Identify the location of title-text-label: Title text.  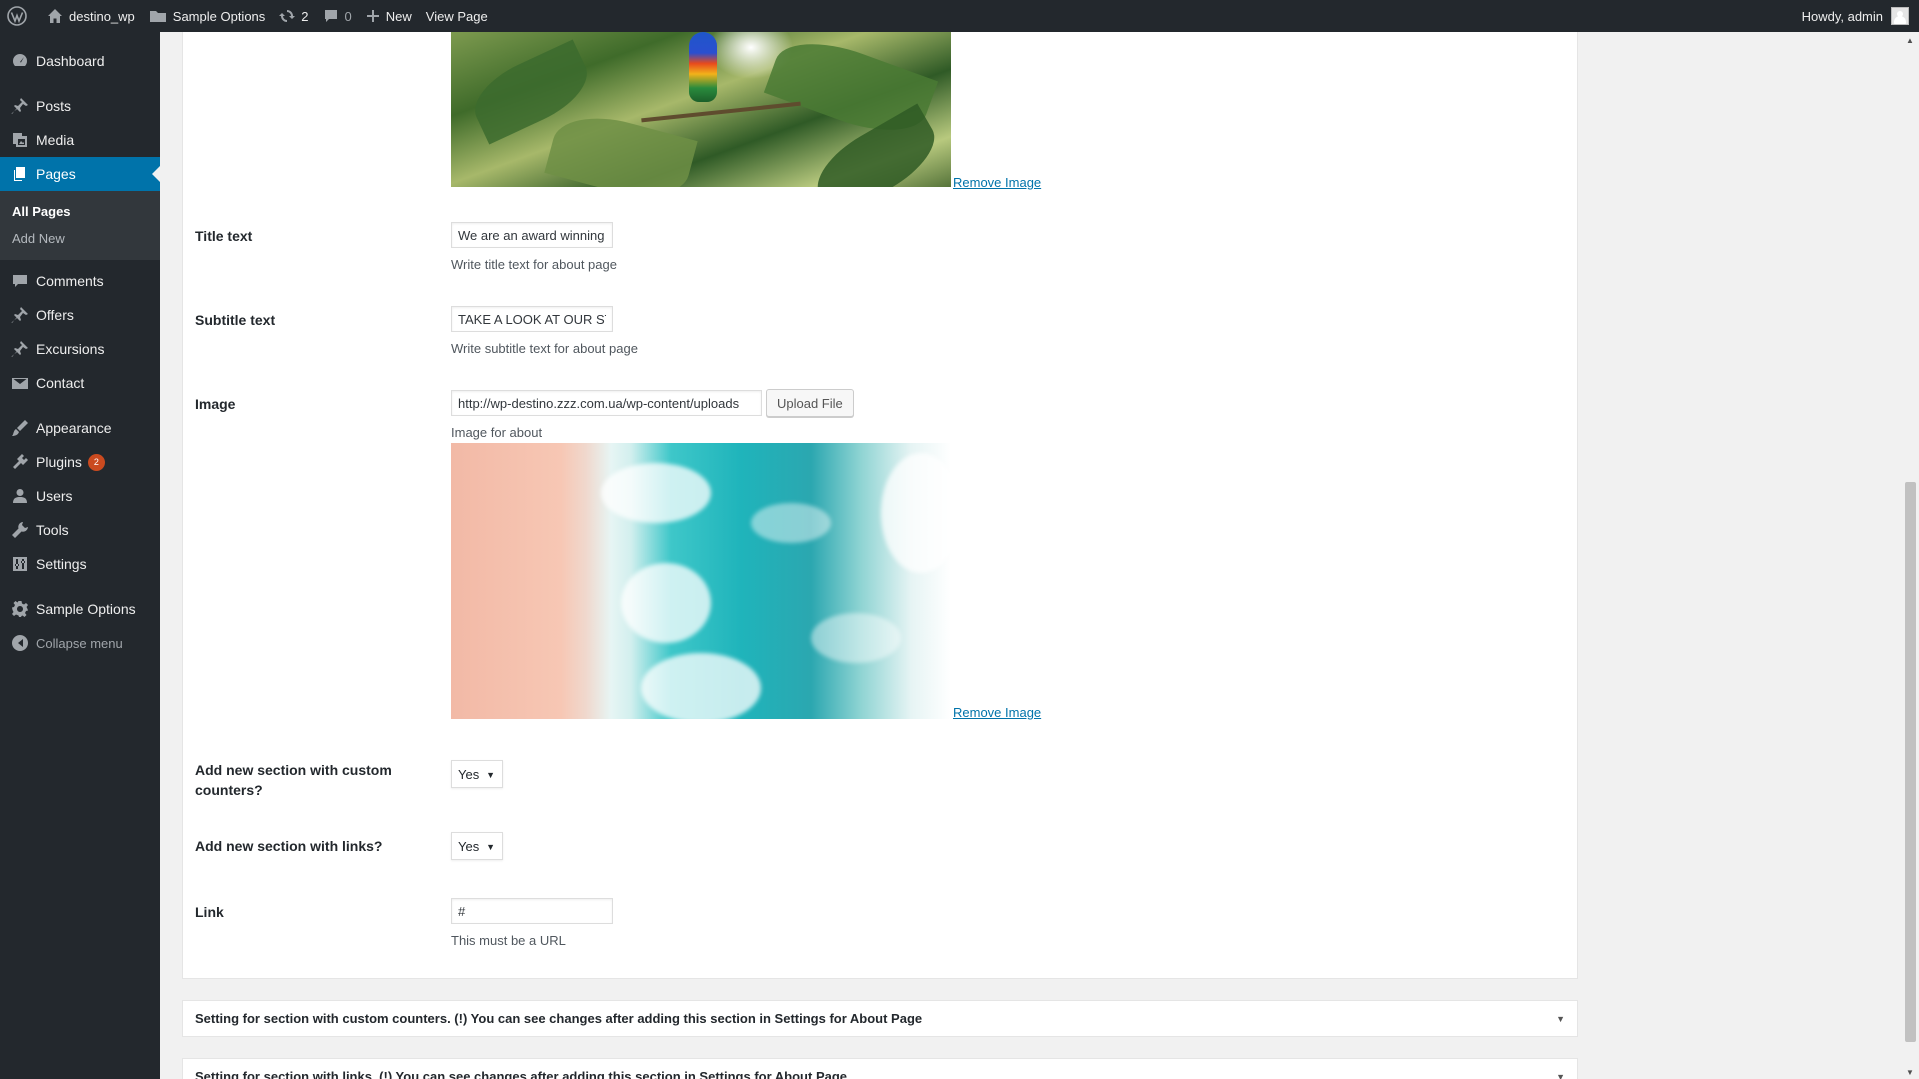
(224, 236).